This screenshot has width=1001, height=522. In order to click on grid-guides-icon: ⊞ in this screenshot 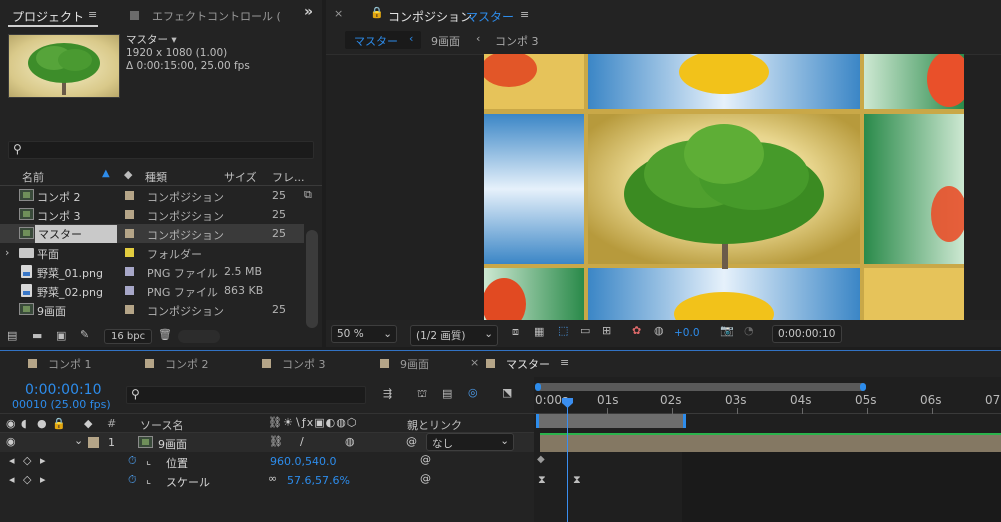, I will do `click(606, 330)`.